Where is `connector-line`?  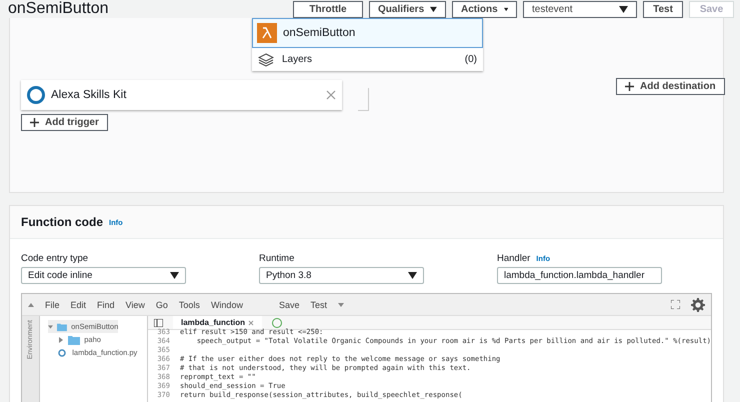 connector-line is located at coordinates (363, 99).